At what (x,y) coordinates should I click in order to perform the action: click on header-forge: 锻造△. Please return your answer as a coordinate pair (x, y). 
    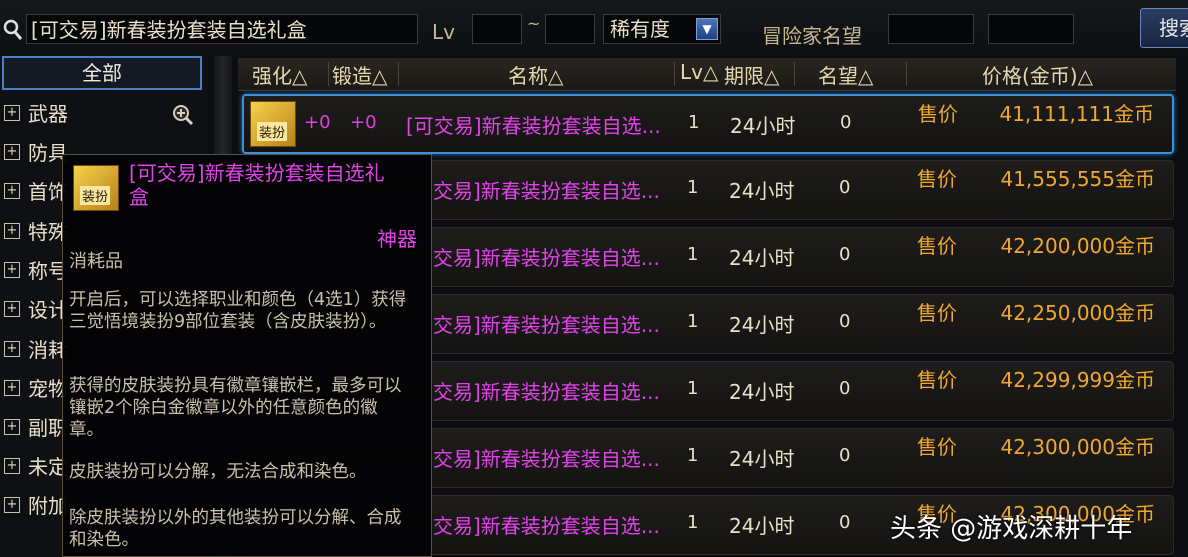
    Looking at the image, I should click on (359, 74).